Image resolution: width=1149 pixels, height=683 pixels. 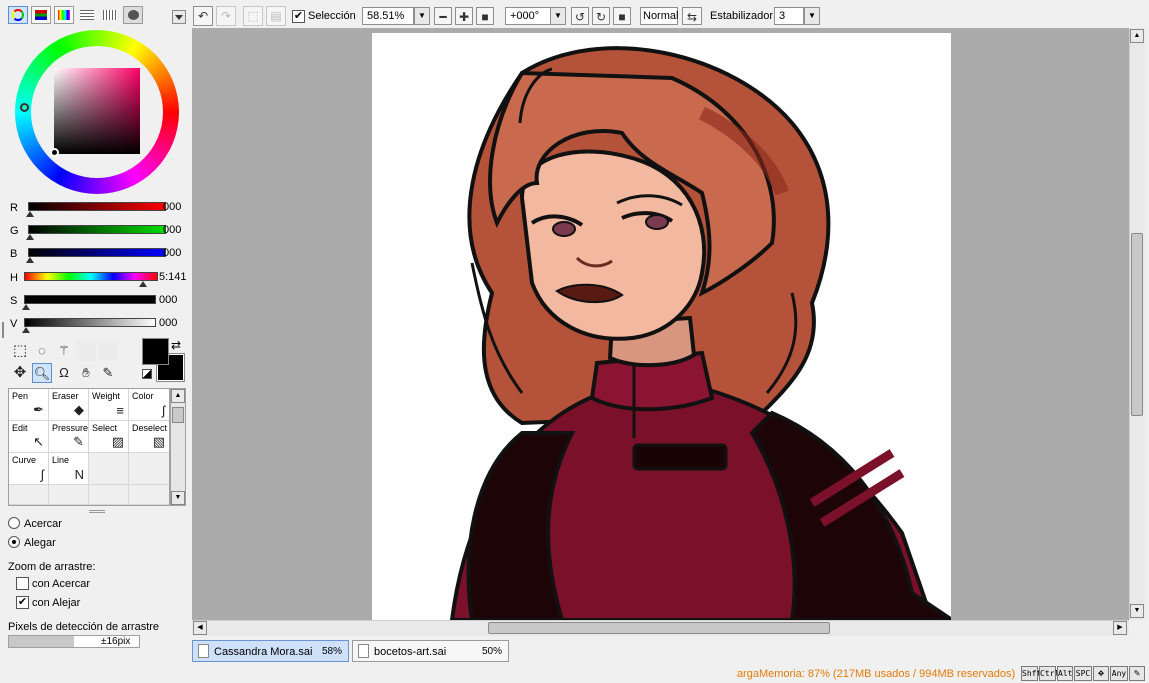 I want to click on slider-g-track, so click(x=97, y=229).